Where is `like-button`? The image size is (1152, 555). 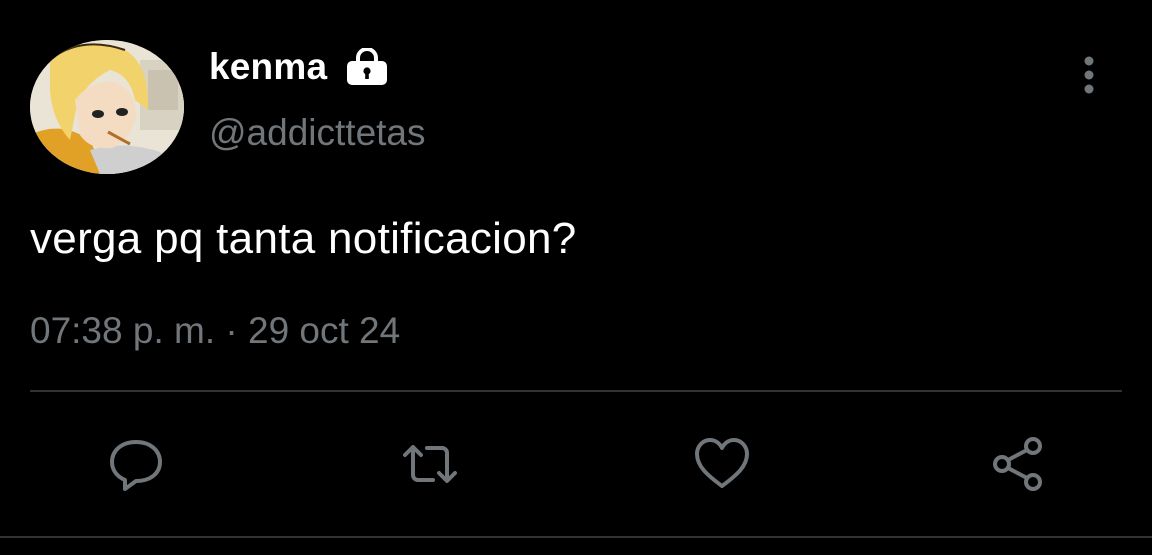
like-button is located at coordinates (722, 464).